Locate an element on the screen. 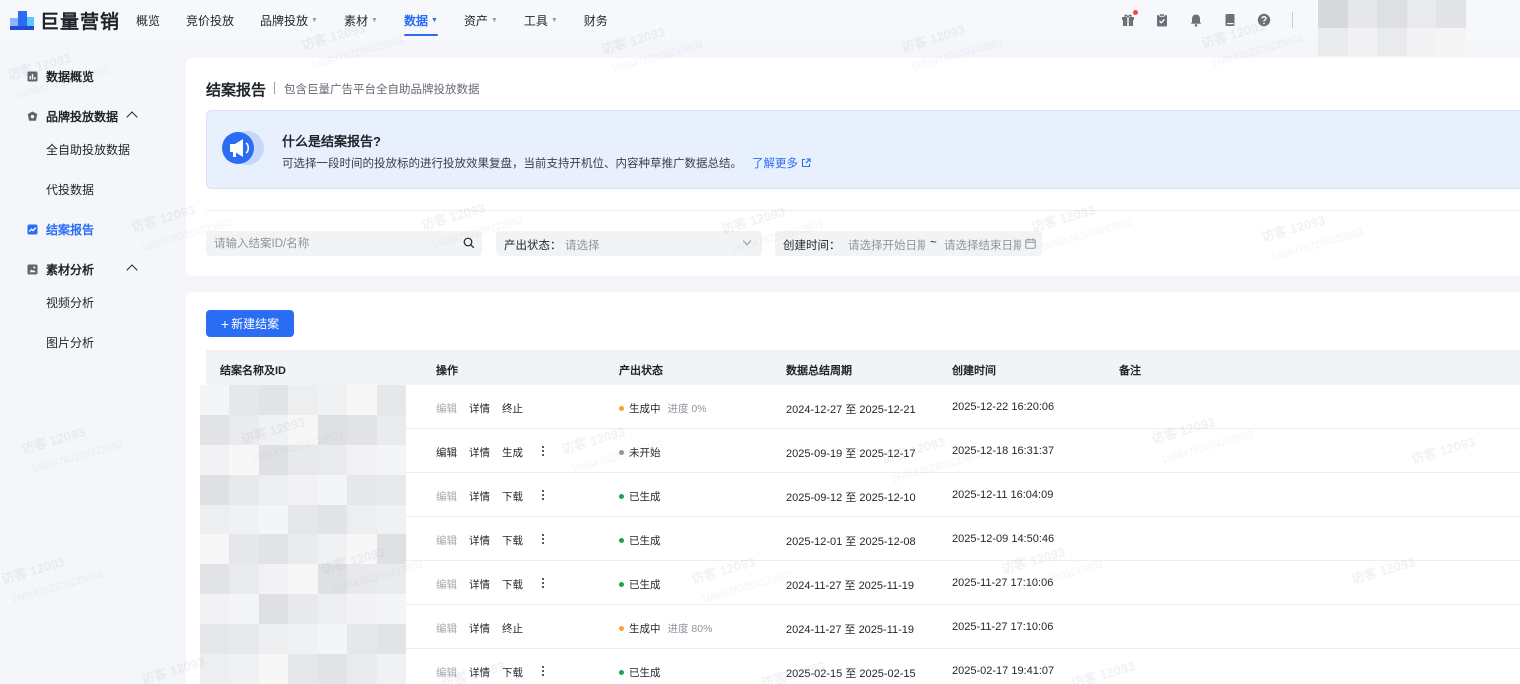 The height and width of the screenshot is (684, 1520). nav-item-2: 品牌投放 ▼ is located at coordinates (289, 20).